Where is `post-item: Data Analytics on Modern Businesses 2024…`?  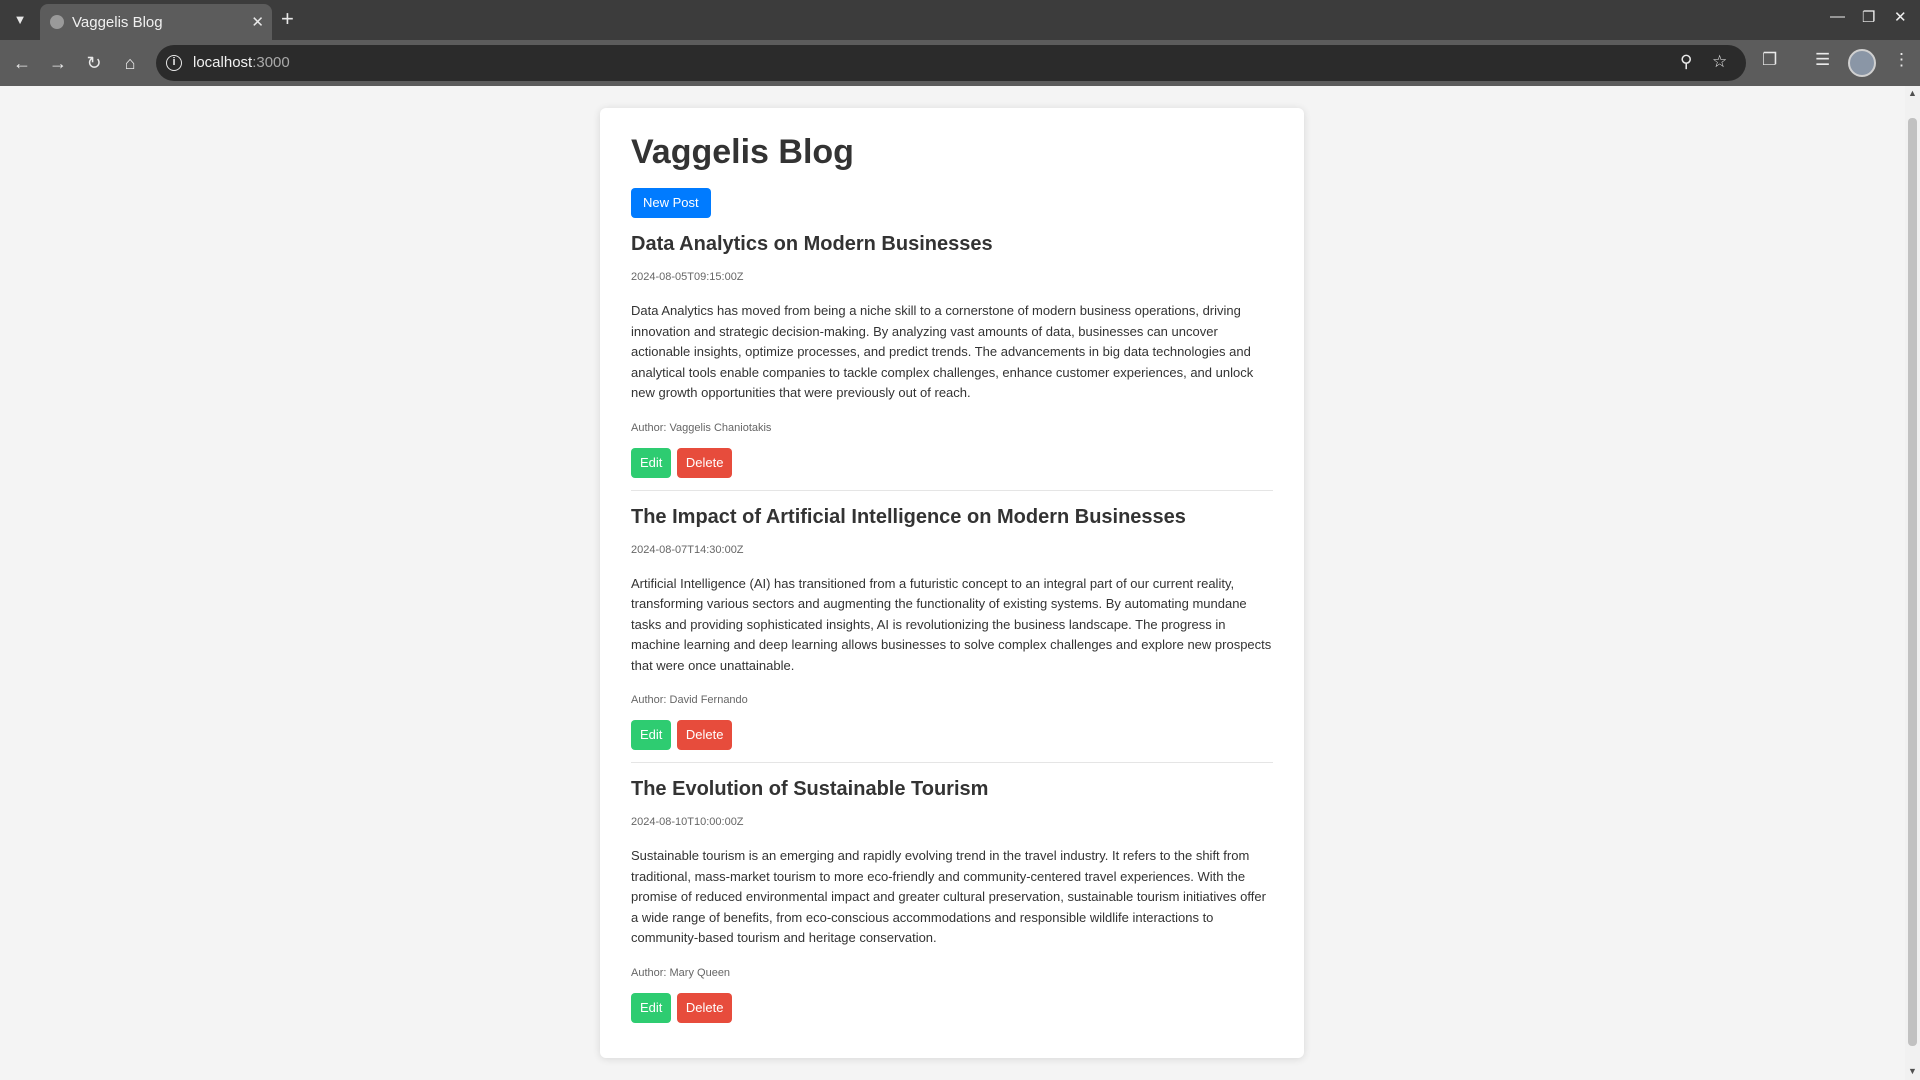
post-item: Data Analytics on Modern Businesses 2024… is located at coordinates (952, 361).